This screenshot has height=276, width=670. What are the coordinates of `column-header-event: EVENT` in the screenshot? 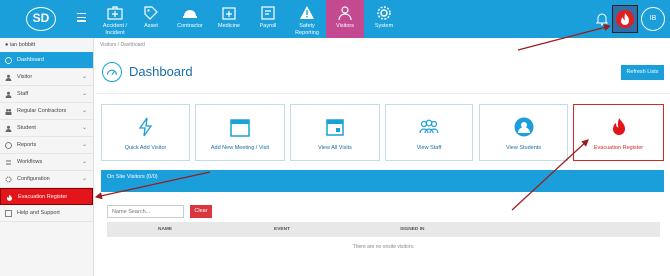 It's located at (282, 229).